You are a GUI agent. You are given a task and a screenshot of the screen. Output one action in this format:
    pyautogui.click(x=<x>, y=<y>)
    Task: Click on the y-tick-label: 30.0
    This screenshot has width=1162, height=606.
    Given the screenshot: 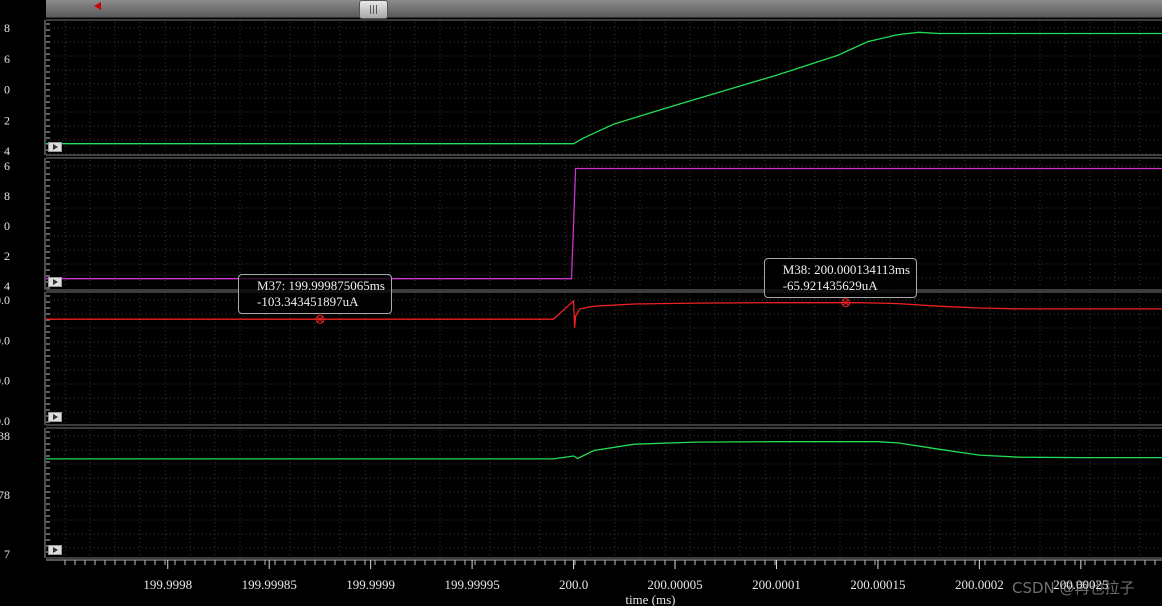 What is the action you would take?
    pyautogui.click(x=5, y=421)
    